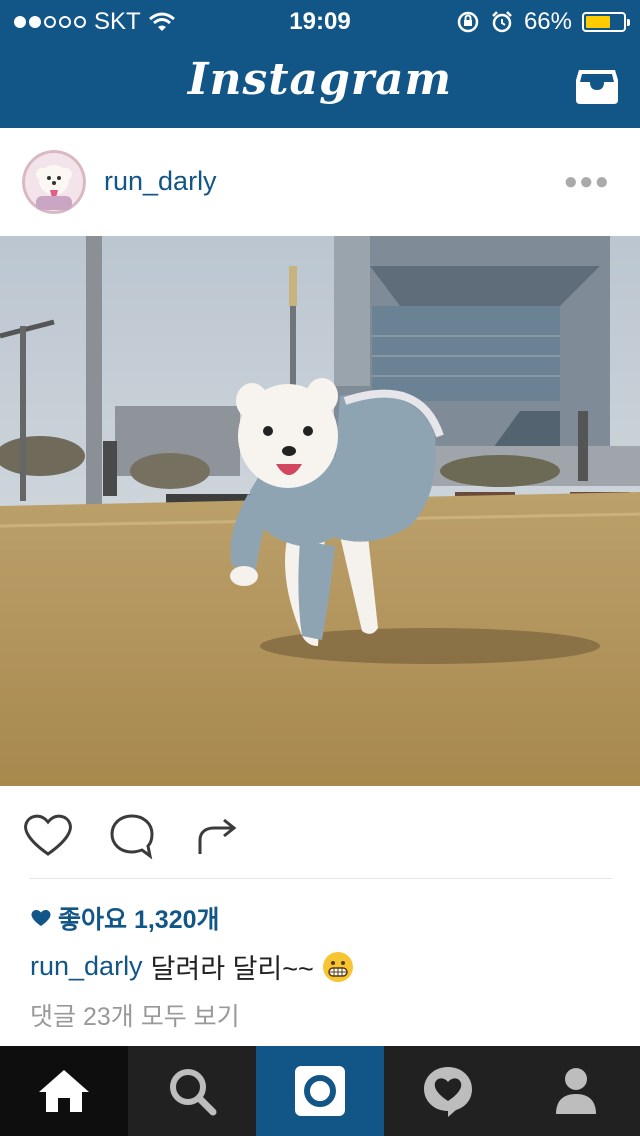  I want to click on view-all-comments: 댓글 23개 모두 보기, so click(135, 1015).